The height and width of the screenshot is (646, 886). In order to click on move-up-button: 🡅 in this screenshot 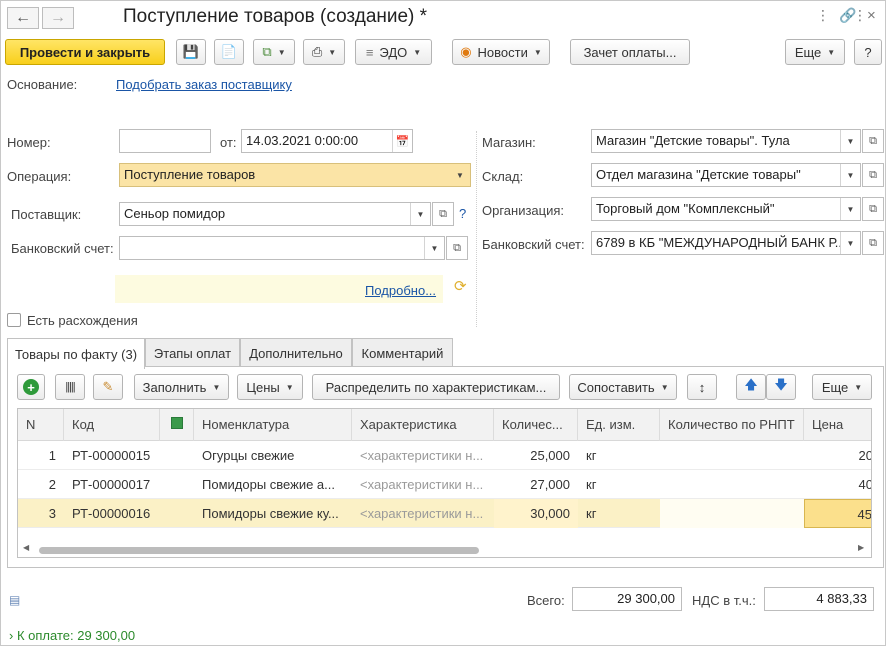, I will do `click(751, 387)`.